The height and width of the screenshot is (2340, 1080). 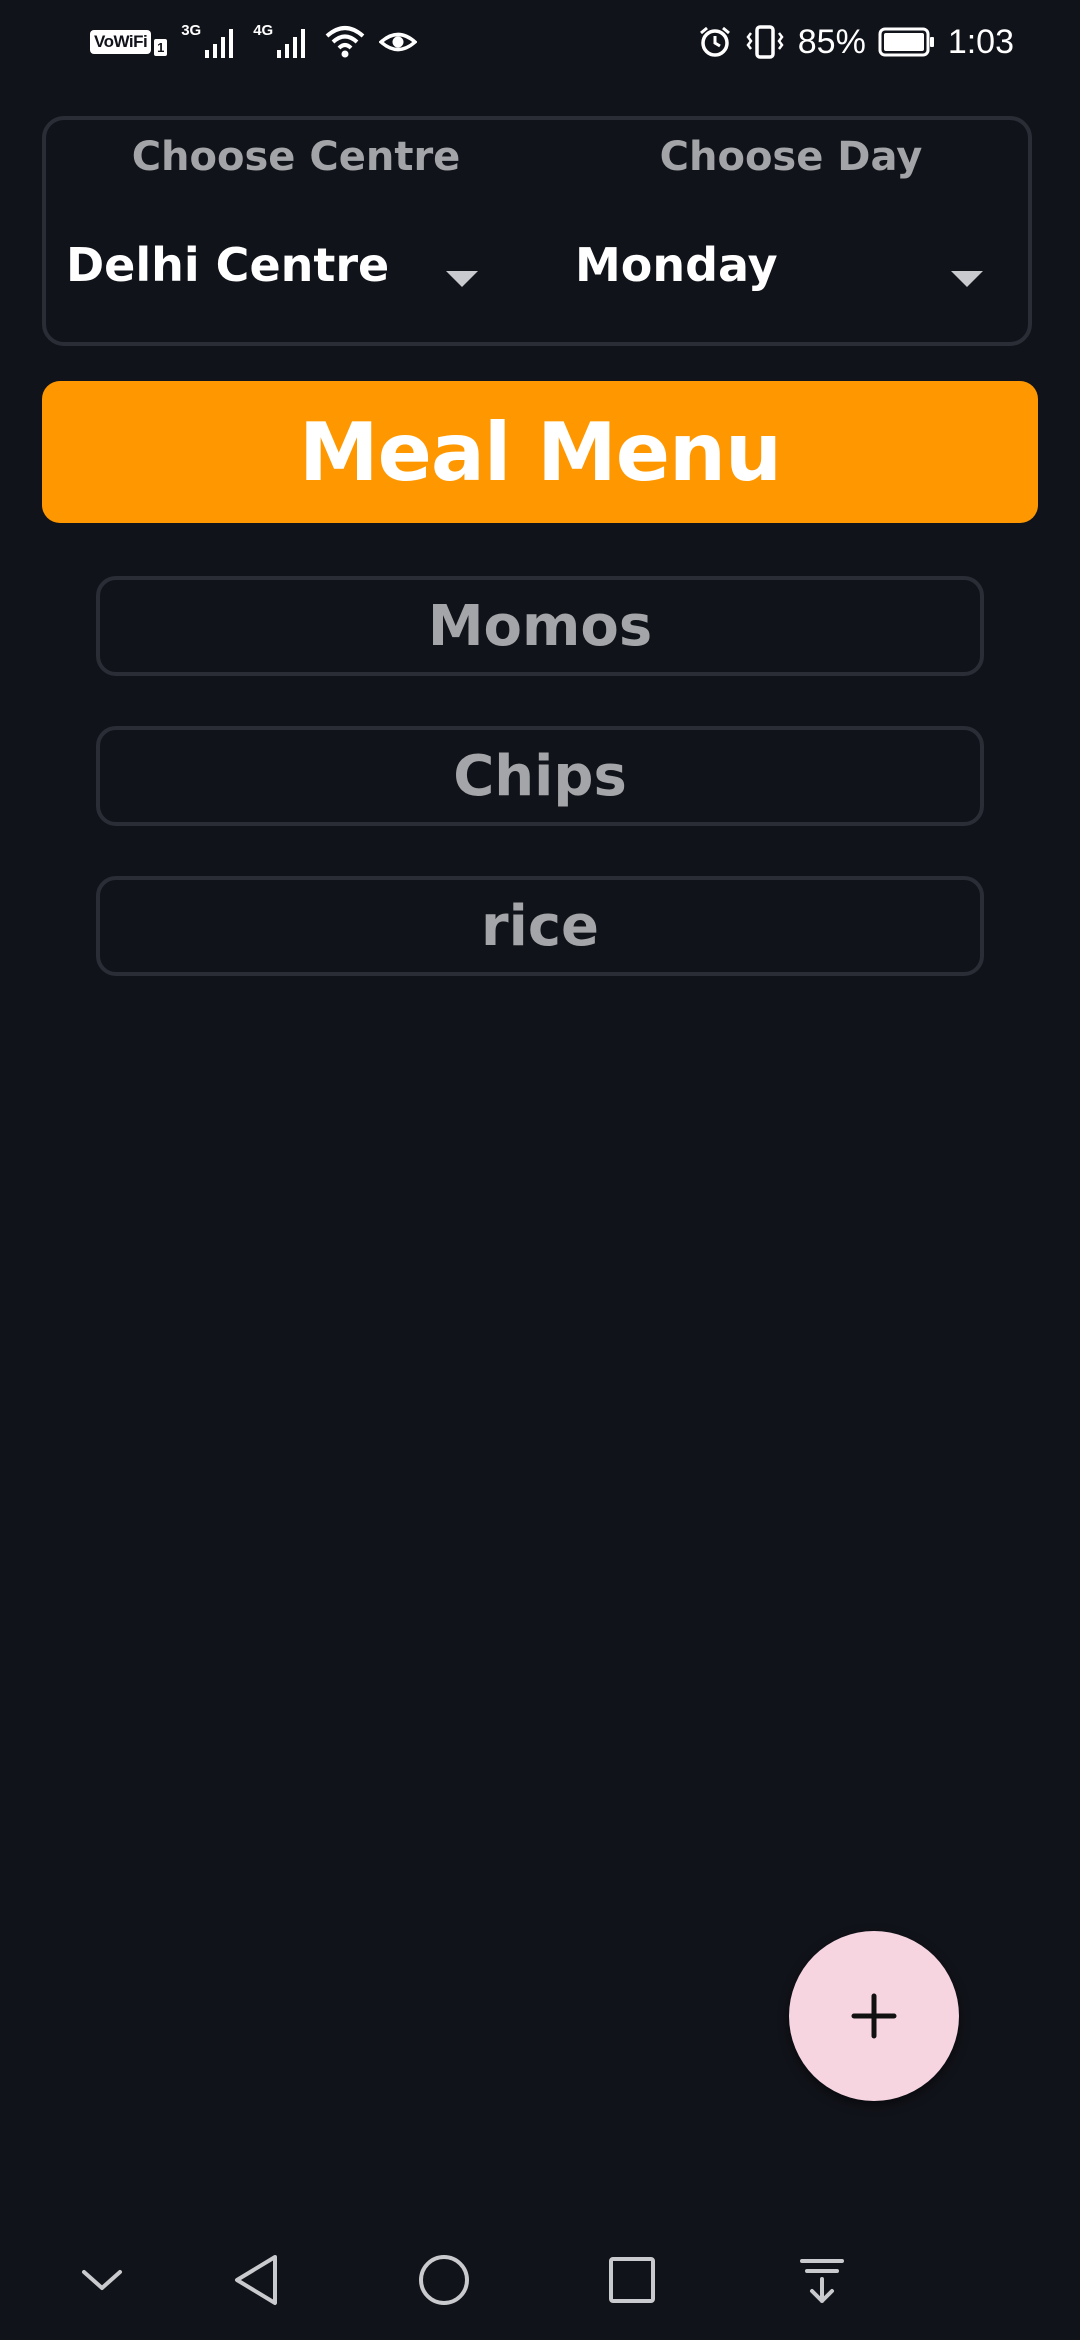 I want to click on signal-3g-icon: 3G, so click(x=210, y=41).